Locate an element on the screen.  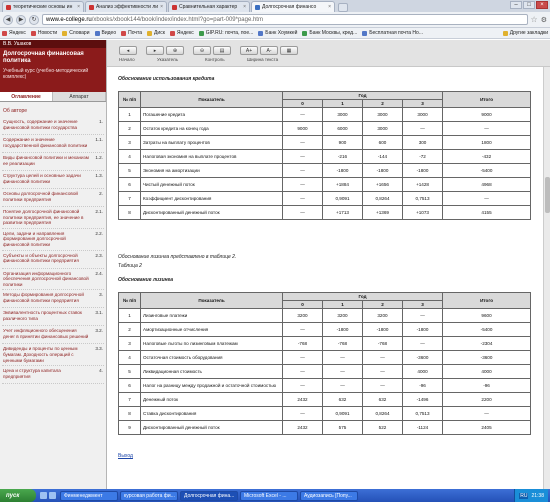
scrollbar-thumb is located at coordinates (547, 195).